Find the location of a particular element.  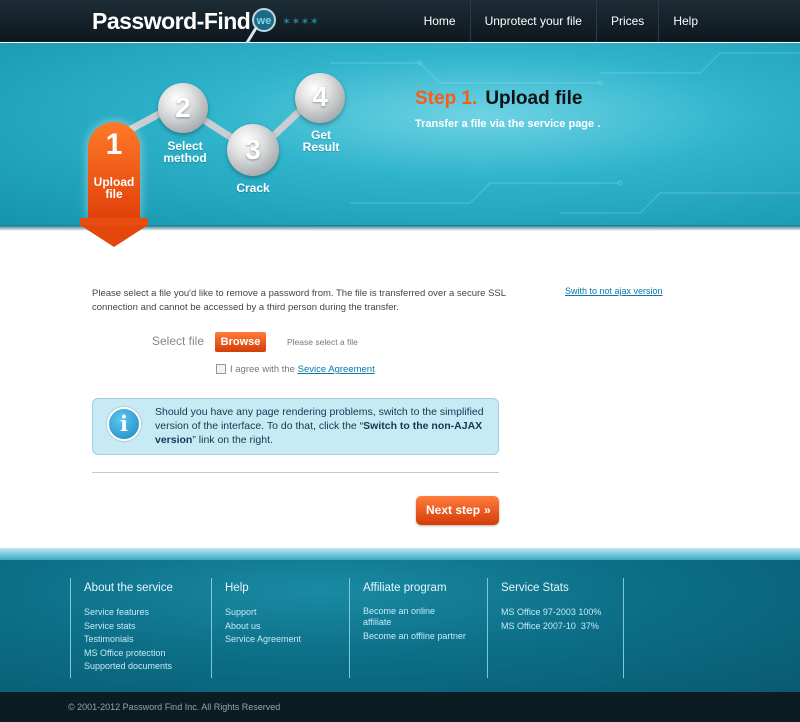

step-heading-number: Step 1. is located at coordinates (446, 98).